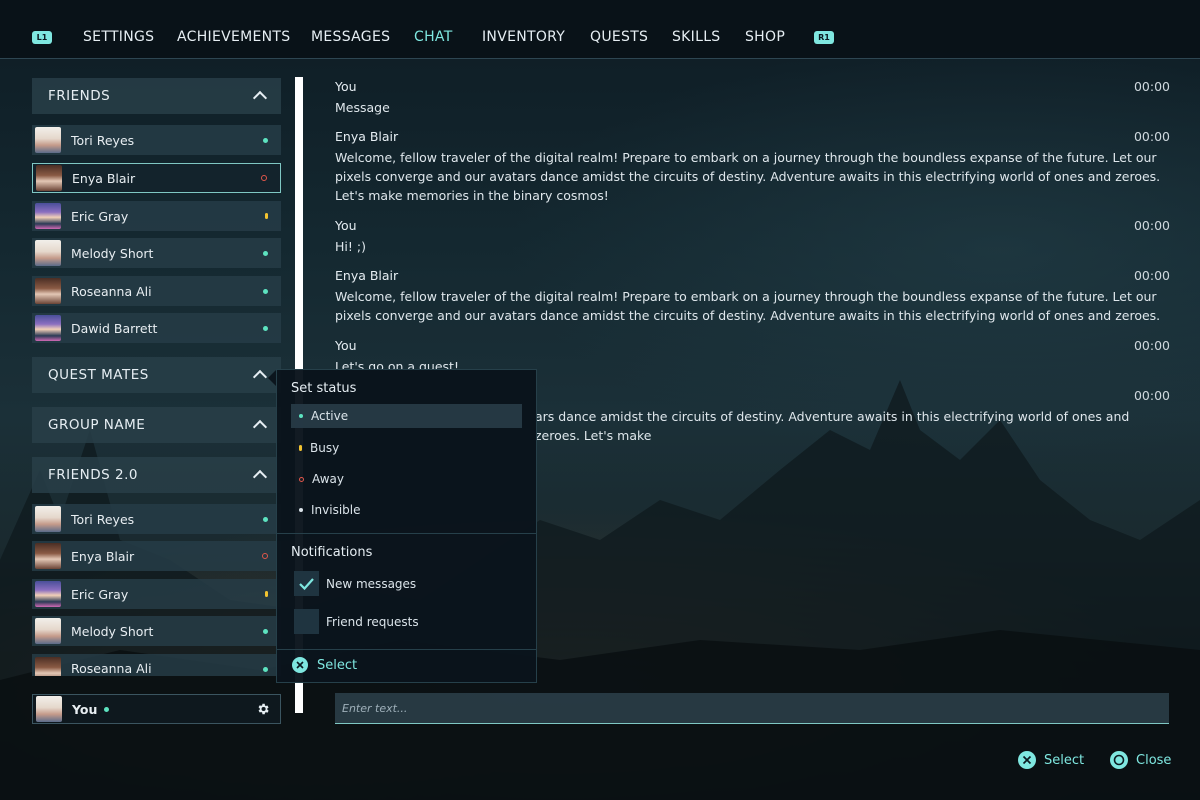 This screenshot has width=1200, height=800. What do you see at coordinates (824, 37) in the screenshot?
I see `r1-button-hint: R1` at bounding box center [824, 37].